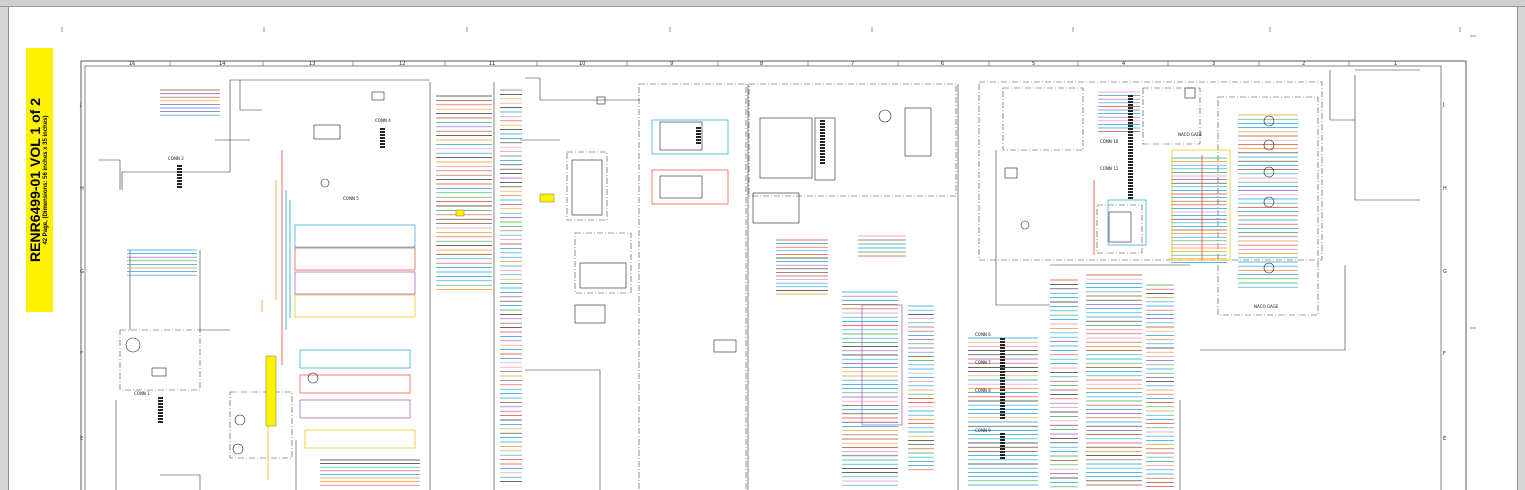  Describe the element at coordinates (222, 64) in the screenshot. I see `zone-col-label: 14` at that location.